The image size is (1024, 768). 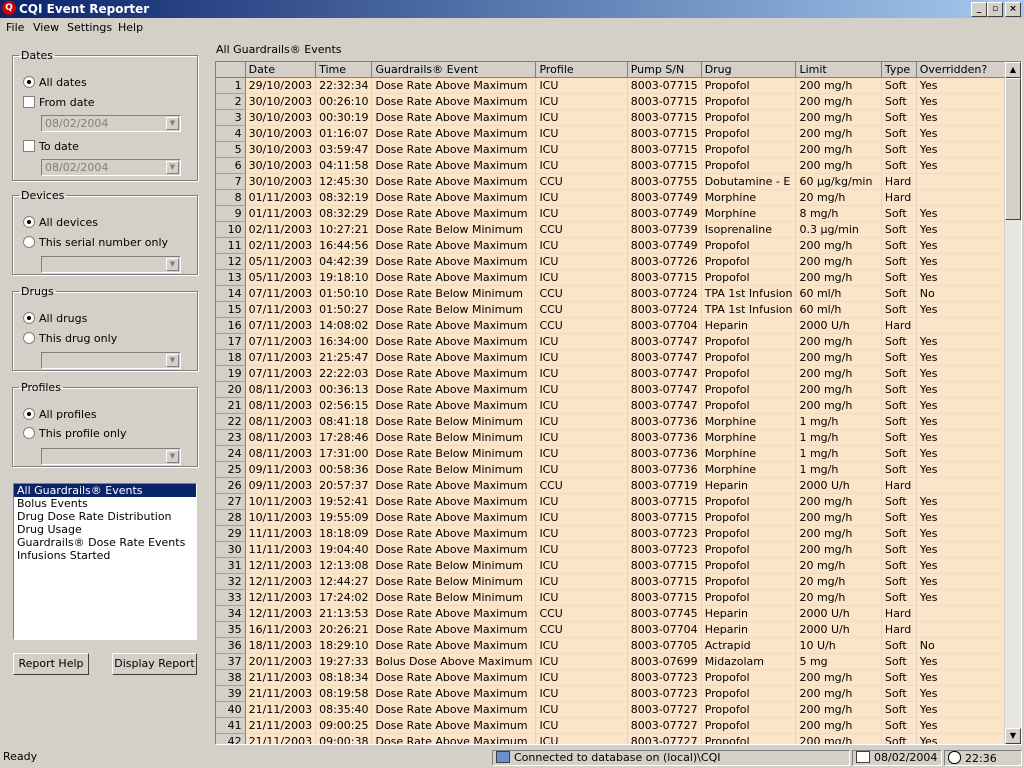 What do you see at coordinates (231, 245) in the screenshot?
I see `row-number: 11` at bounding box center [231, 245].